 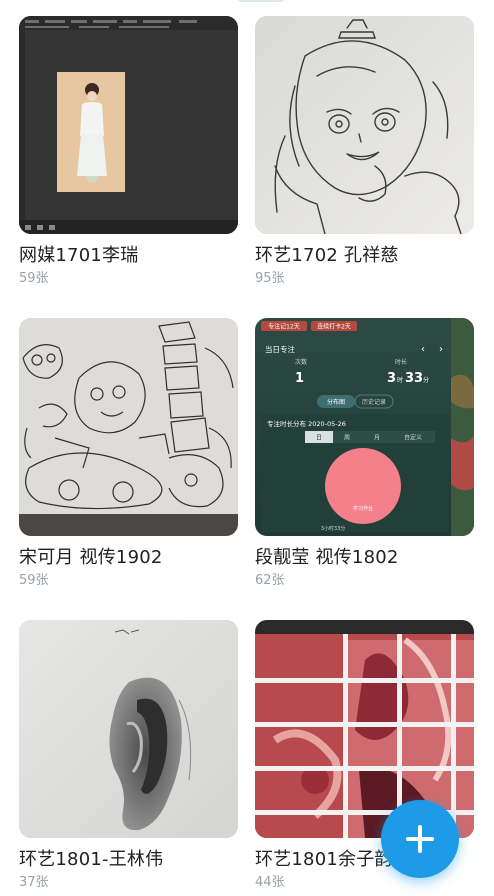 I want to click on focus-duration-hours: 3, so click(x=391, y=378).